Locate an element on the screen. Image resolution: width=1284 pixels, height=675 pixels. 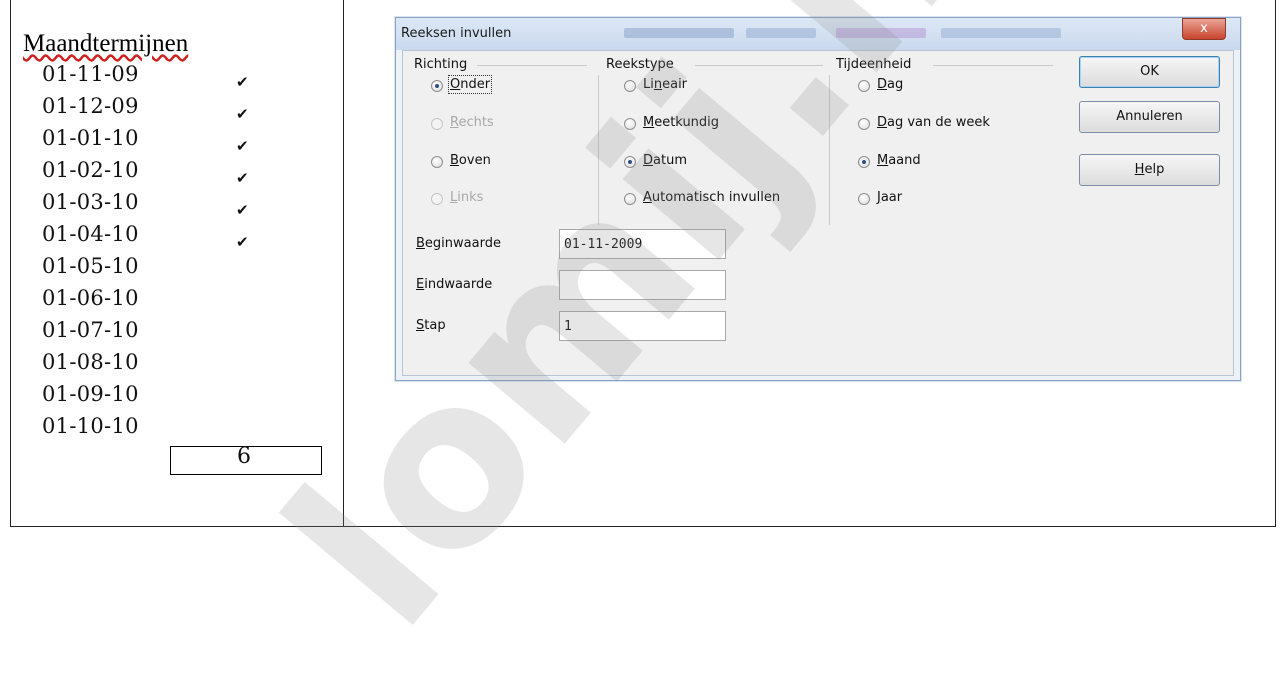
column-title: Maandtermijnen is located at coordinates (106, 43).